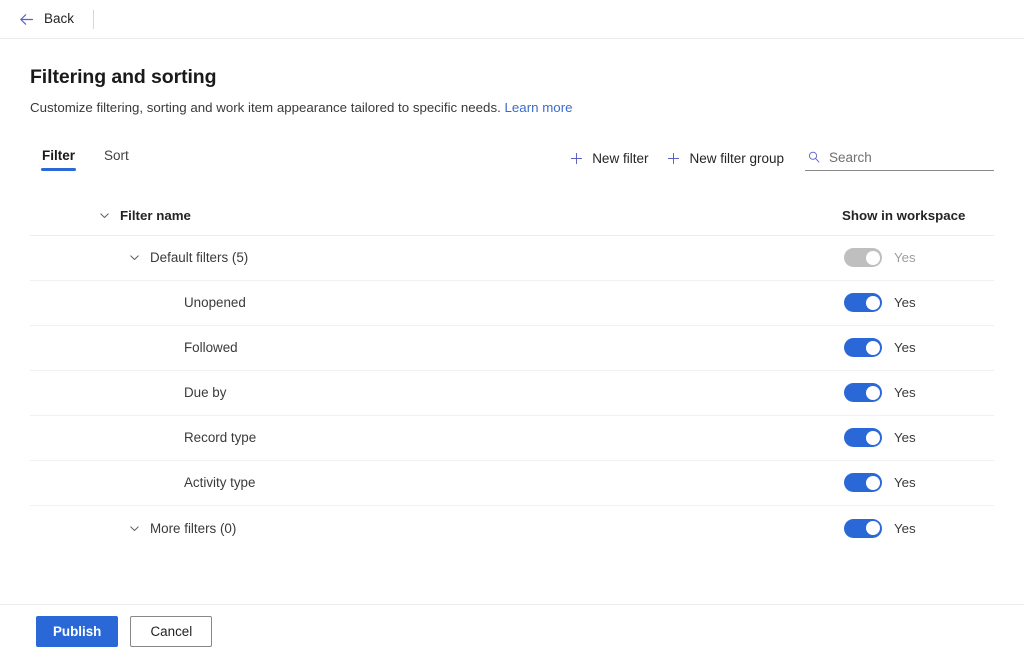 The image size is (1024, 658). I want to click on tab-filter-label: Filter, so click(59, 155).